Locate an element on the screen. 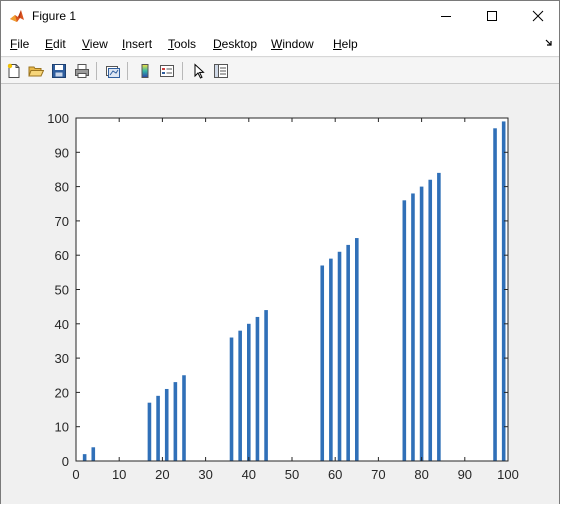 The width and height of the screenshot is (562, 509). y-tick-label: 60 is located at coordinates (62, 255).